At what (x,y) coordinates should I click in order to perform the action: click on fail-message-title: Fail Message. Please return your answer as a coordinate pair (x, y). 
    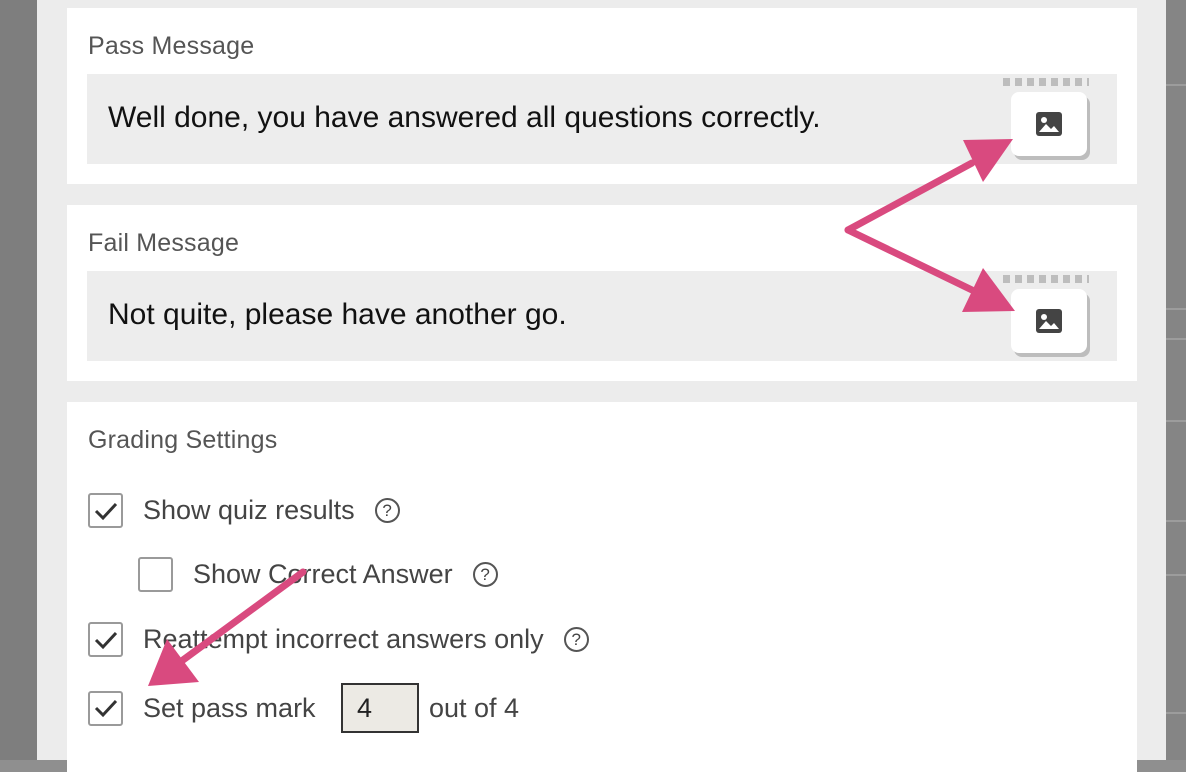
    Looking at the image, I should click on (164, 243).